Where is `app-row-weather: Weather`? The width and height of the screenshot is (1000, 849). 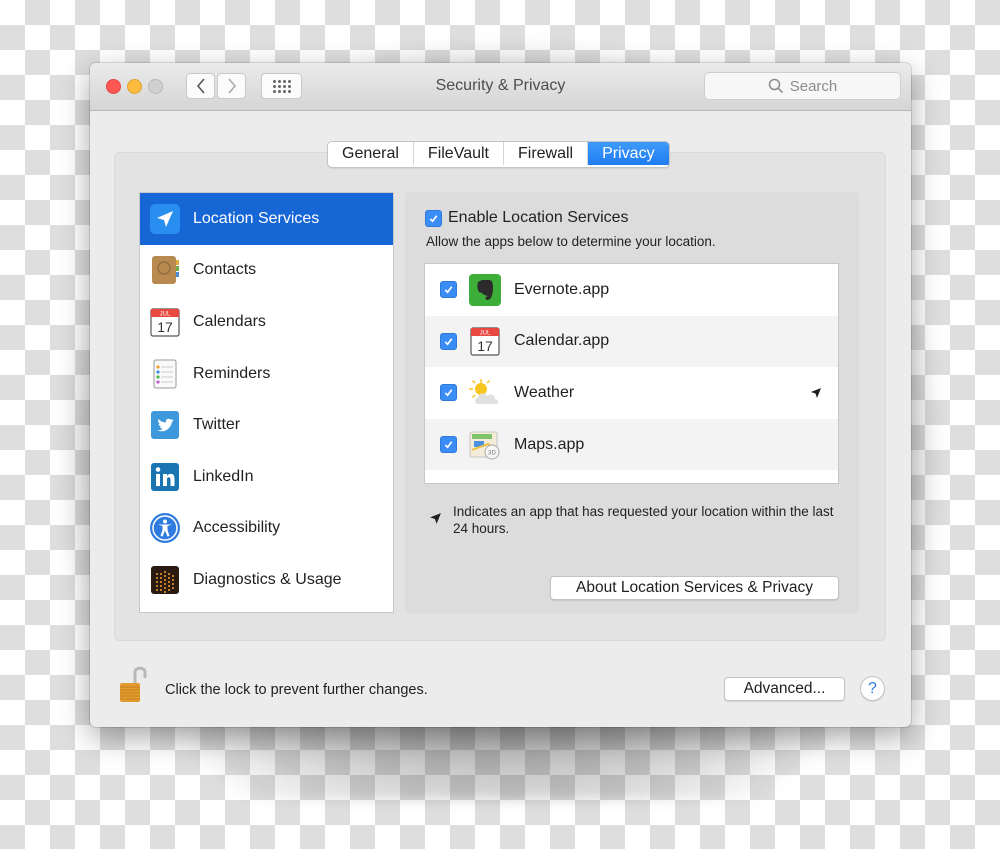
app-row-weather: Weather is located at coordinates (631, 393).